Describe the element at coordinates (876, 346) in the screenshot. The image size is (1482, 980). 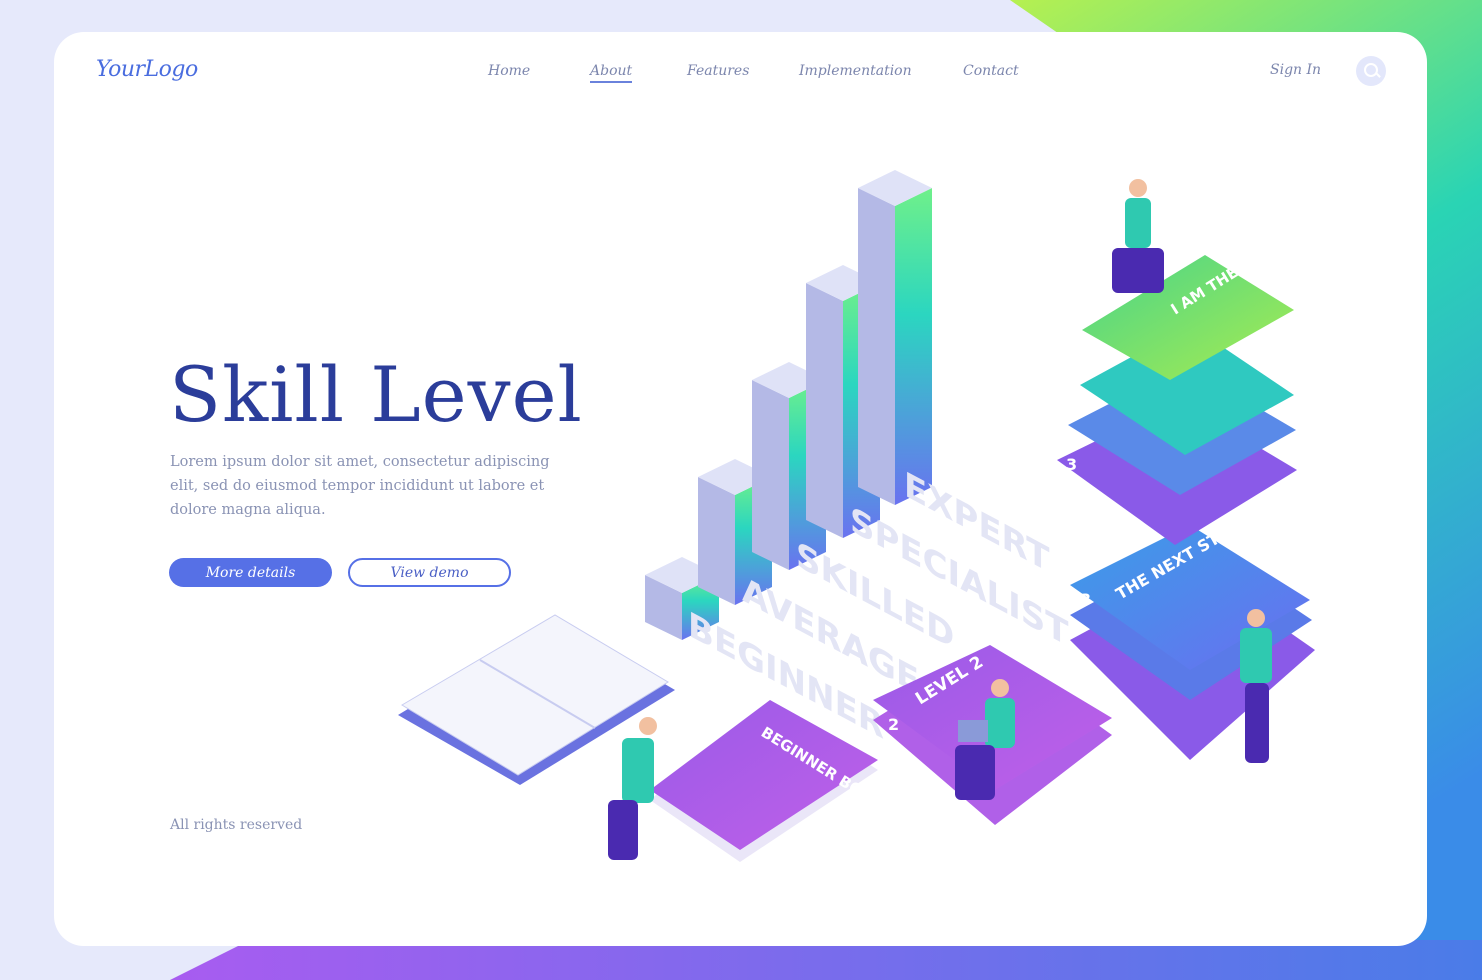
I see `bar-4-left-face` at that location.